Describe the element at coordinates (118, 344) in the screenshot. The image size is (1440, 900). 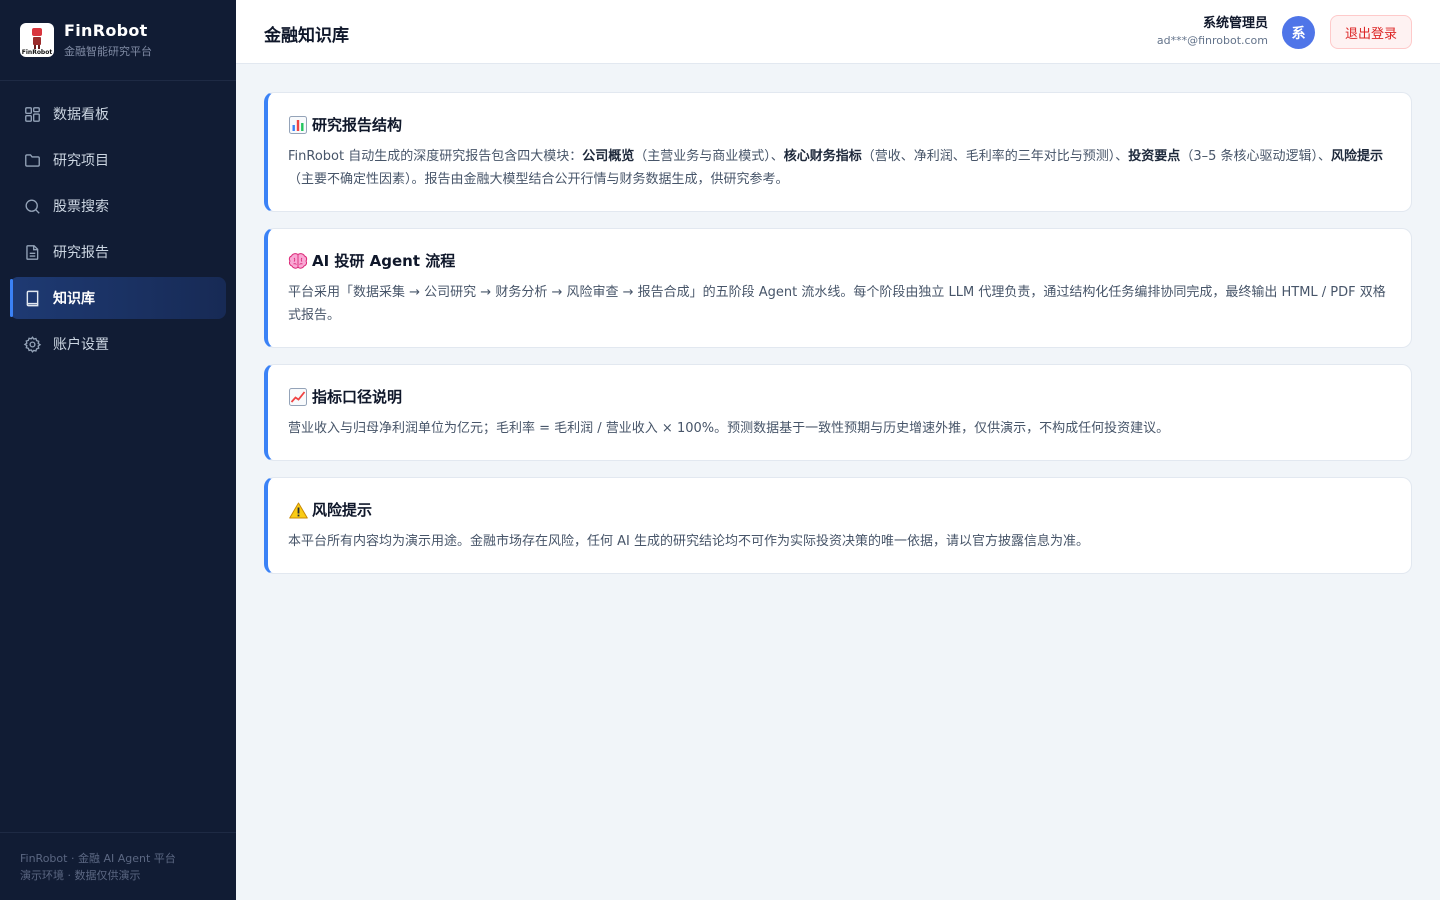
I see `sidebar-item-settings: 账户设置` at that location.